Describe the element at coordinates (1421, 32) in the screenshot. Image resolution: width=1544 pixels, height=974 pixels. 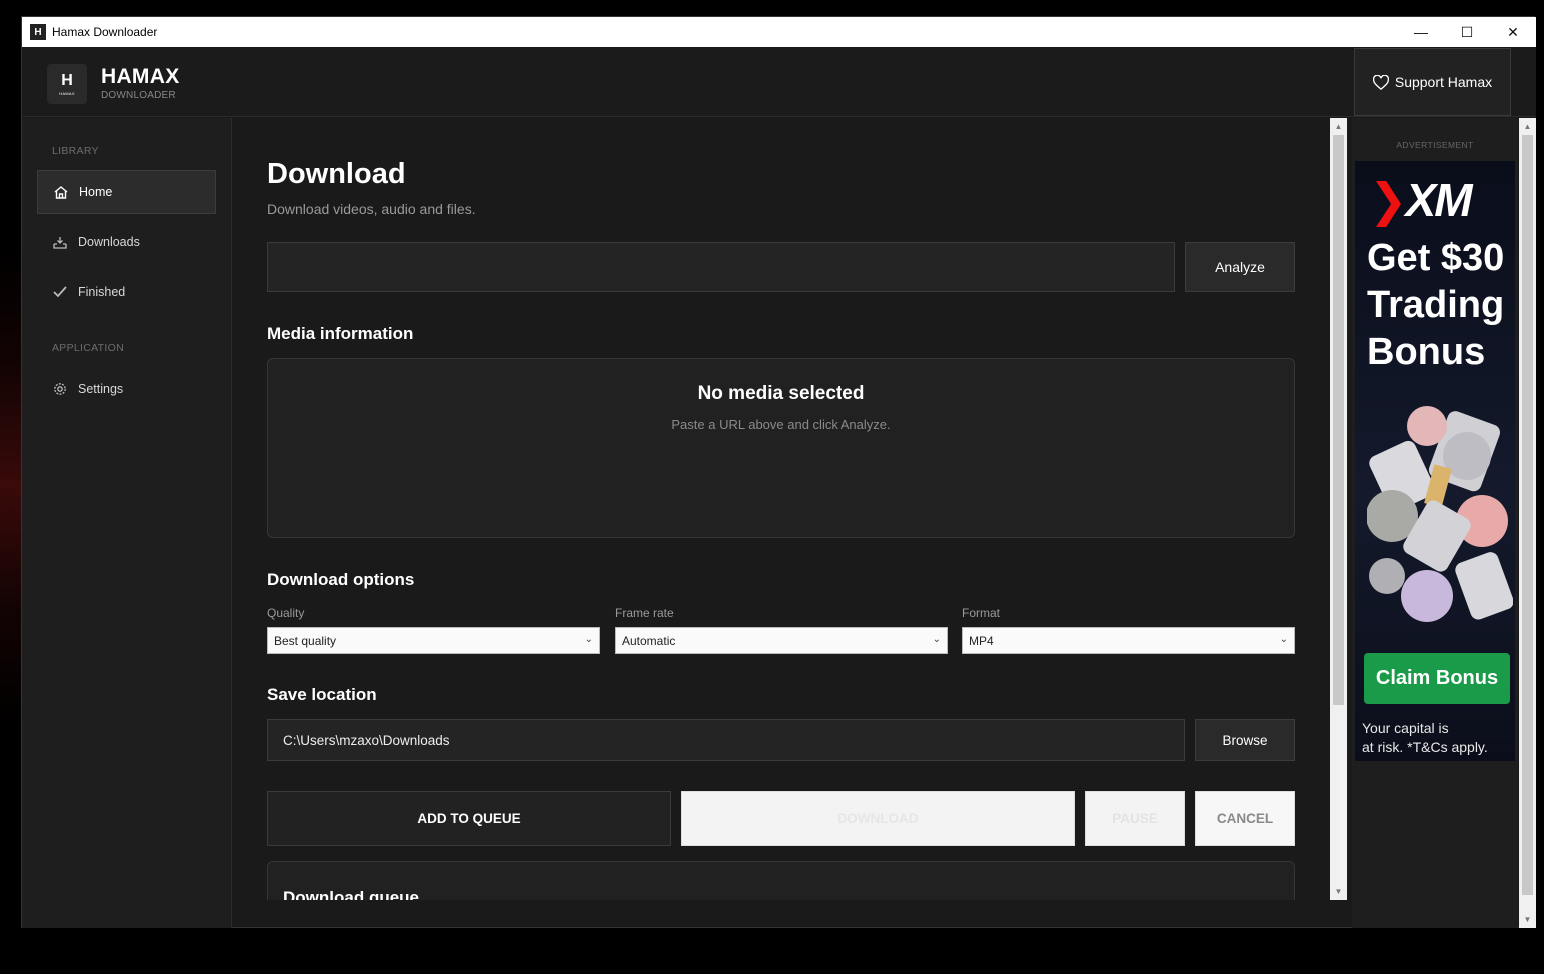
I see `minimize-icon: —` at that location.